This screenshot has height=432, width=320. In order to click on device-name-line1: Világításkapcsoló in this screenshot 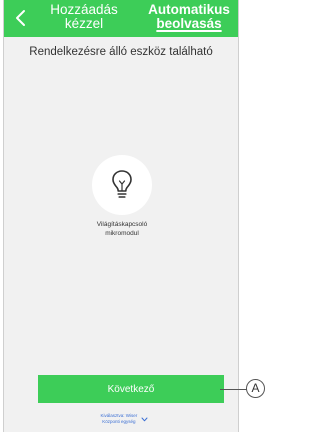, I will do `click(122, 224)`.